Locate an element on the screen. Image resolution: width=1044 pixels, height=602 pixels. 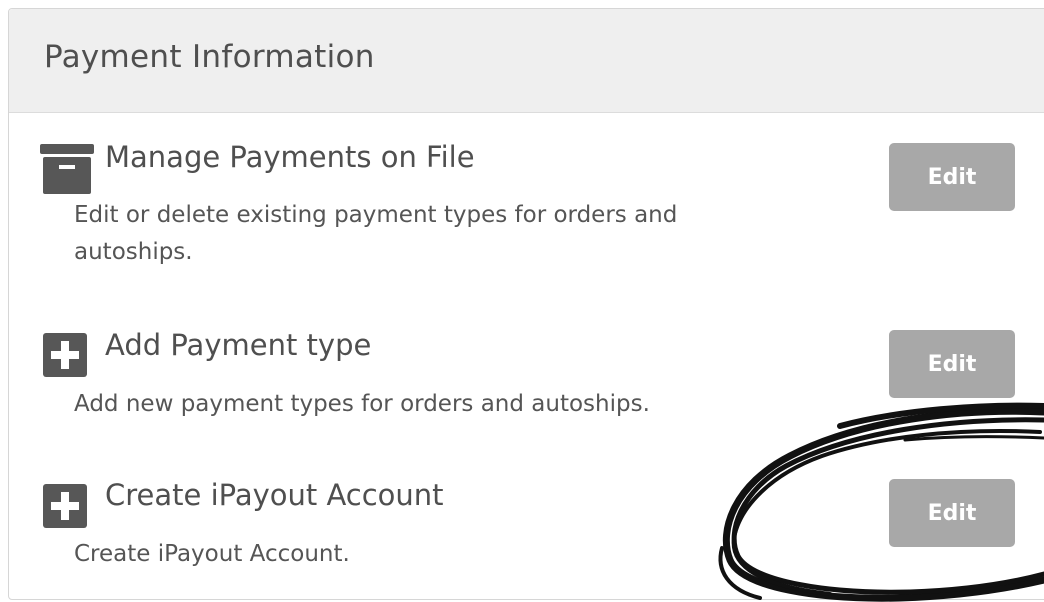
row-title: Add Payment type is located at coordinates (238, 345).